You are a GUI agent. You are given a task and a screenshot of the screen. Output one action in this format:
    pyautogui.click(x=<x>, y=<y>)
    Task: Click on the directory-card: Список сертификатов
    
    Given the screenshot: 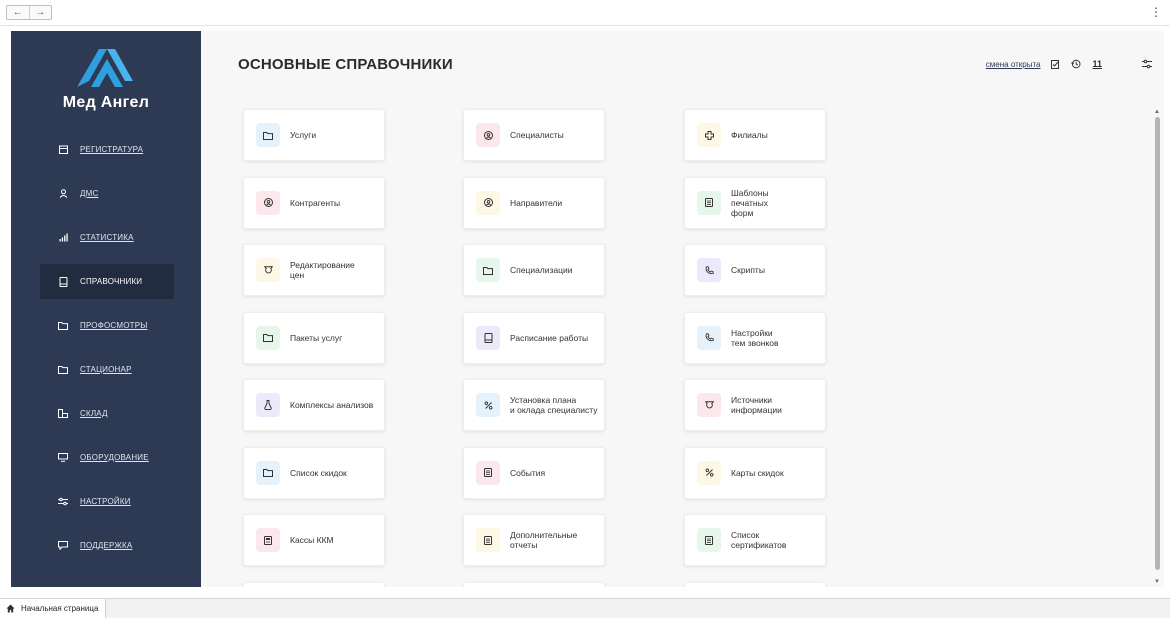 What is the action you would take?
    pyautogui.click(x=755, y=540)
    